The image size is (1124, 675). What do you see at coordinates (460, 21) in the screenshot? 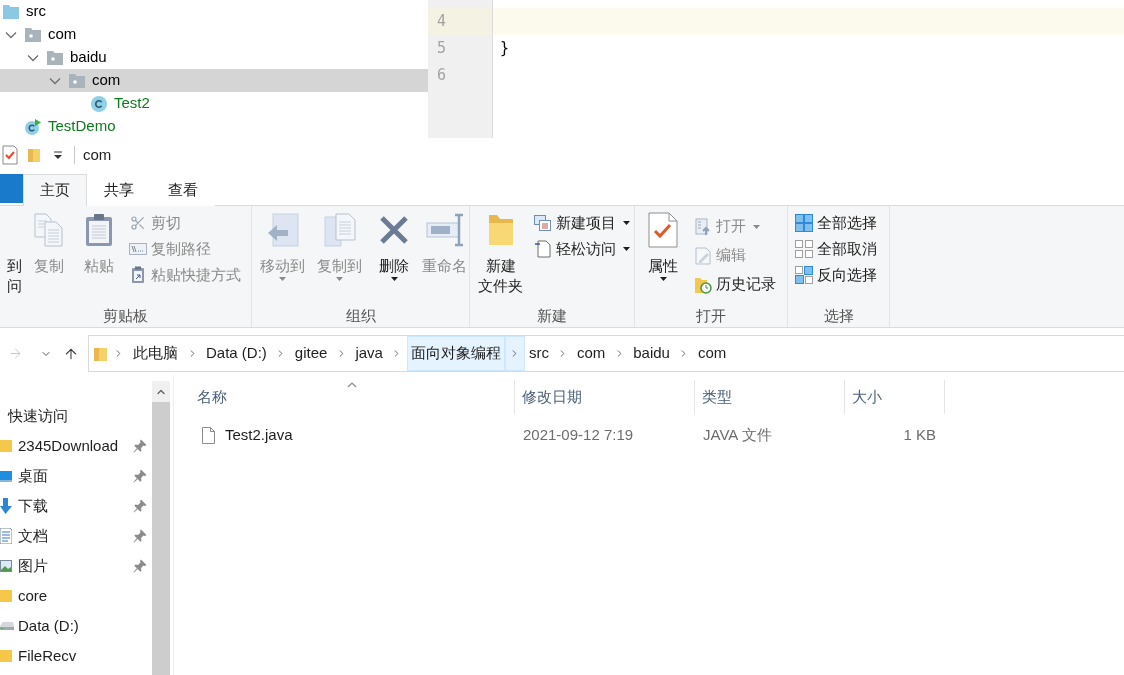
I see `line-number: 4` at bounding box center [460, 21].